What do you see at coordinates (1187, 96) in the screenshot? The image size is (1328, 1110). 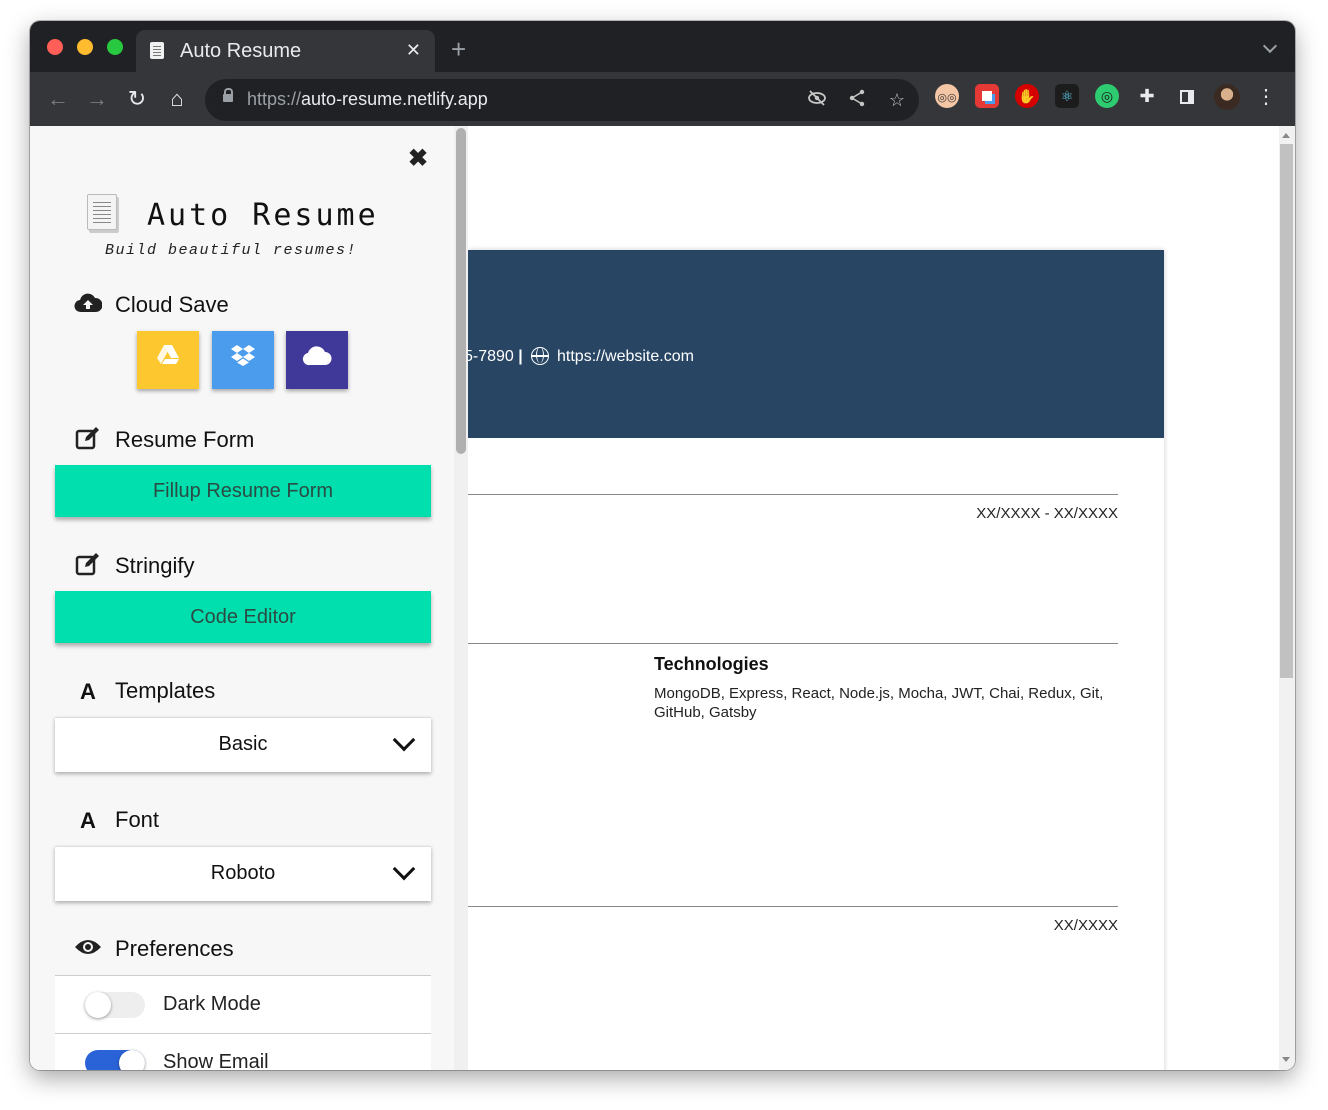 I see `side-panel-icon` at bounding box center [1187, 96].